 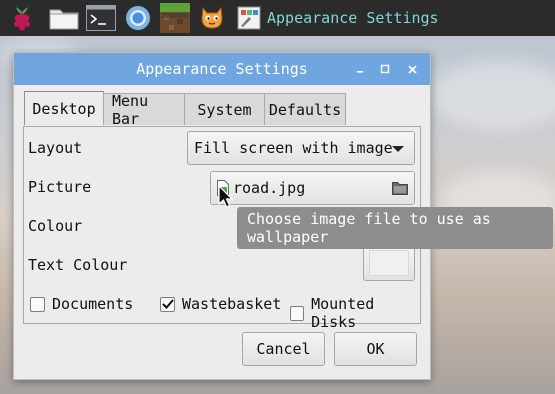 I want to click on layout-dropdown: Fill screen with image, so click(x=301, y=148).